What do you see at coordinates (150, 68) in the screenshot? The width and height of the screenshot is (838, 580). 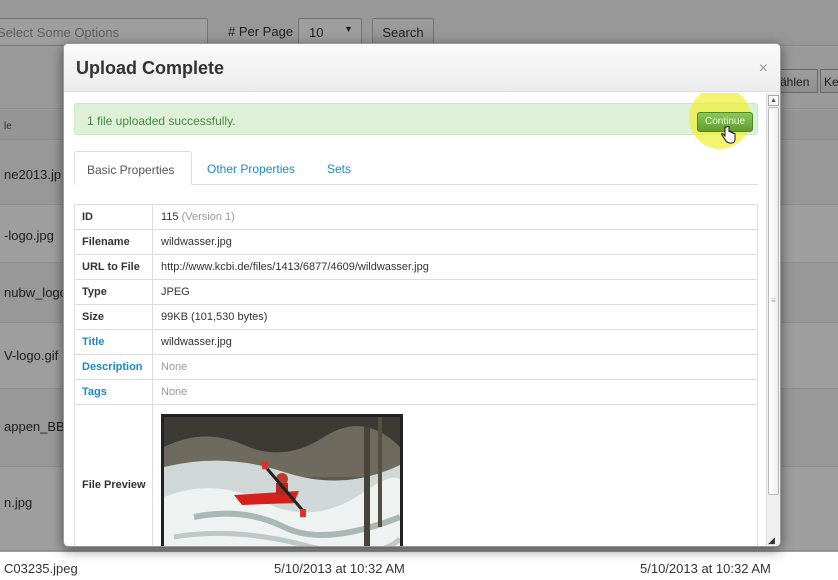 I see `dialog-title: Upload Complete` at bounding box center [150, 68].